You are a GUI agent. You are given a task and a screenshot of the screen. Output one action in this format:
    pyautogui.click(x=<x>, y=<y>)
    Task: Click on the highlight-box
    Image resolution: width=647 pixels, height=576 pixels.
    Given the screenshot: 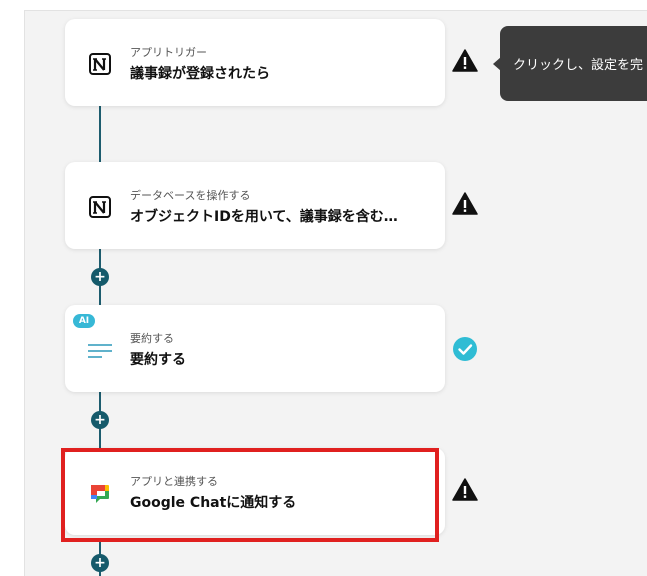 What is the action you would take?
    pyautogui.click(x=250, y=495)
    